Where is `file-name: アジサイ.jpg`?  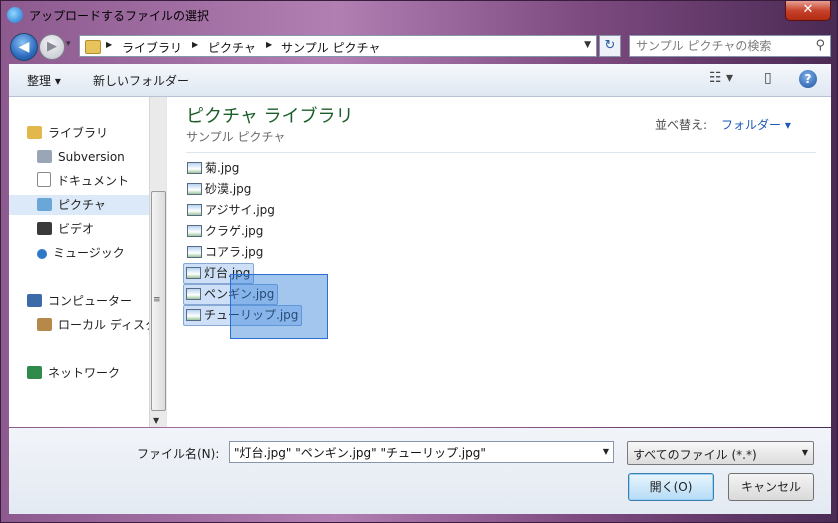
file-name: アジサイ.jpg is located at coordinates (240, 210).